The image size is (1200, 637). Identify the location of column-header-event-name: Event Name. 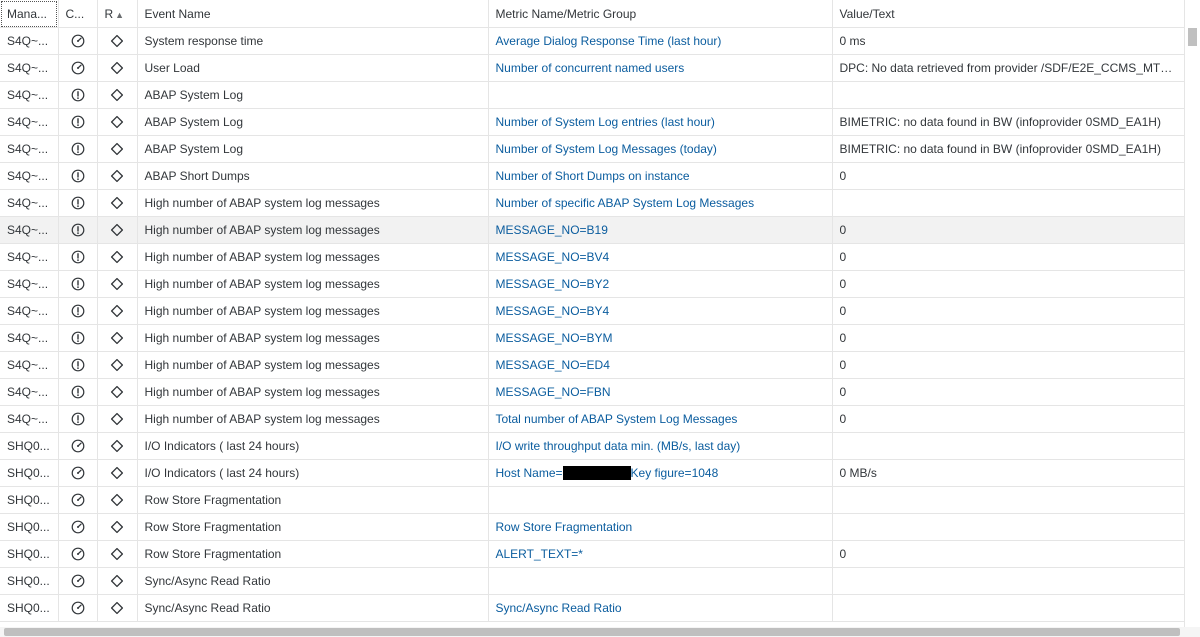
(313, 14).